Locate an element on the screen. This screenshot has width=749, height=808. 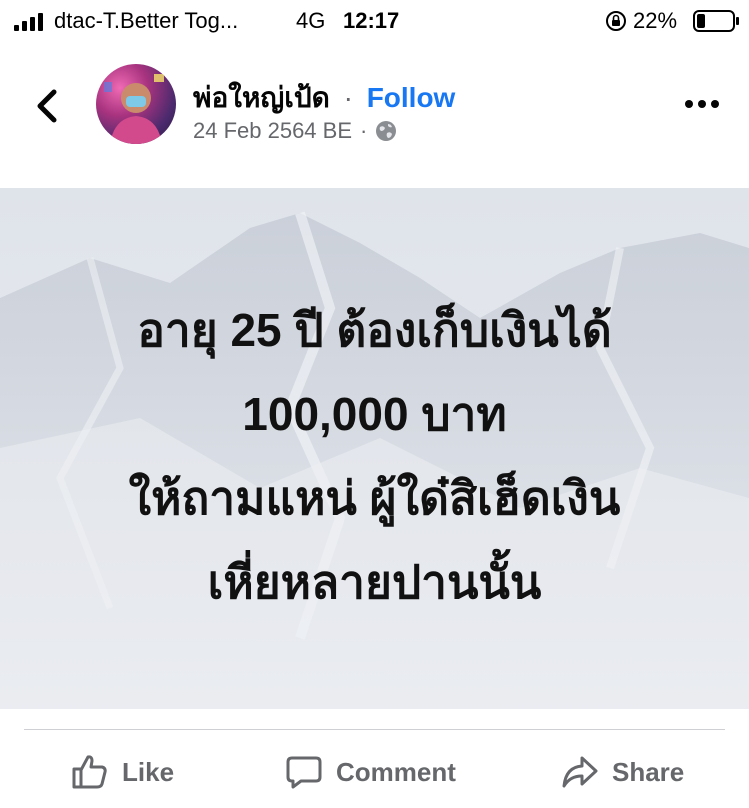
post-text-line-4: เหี่ยหลายปานนั้น is located at coordinates (374, 582).